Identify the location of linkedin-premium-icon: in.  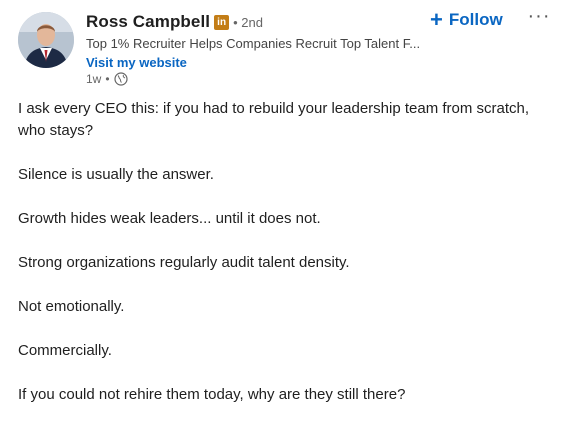
(222, 22).